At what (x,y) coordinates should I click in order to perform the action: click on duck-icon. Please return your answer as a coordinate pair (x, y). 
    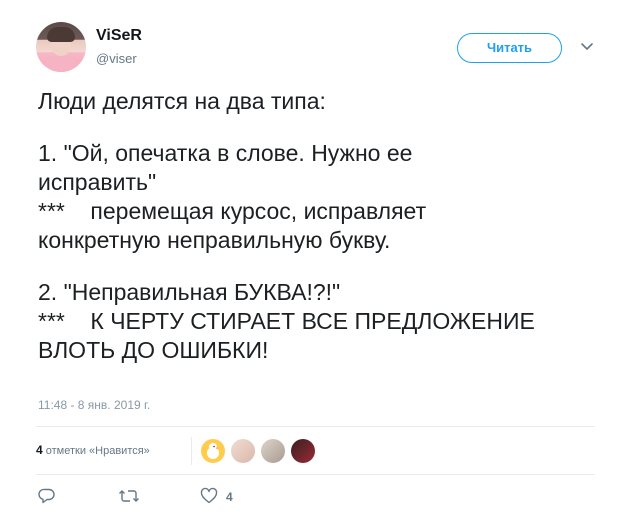
    Looking at the image, I should click on (213, 451).